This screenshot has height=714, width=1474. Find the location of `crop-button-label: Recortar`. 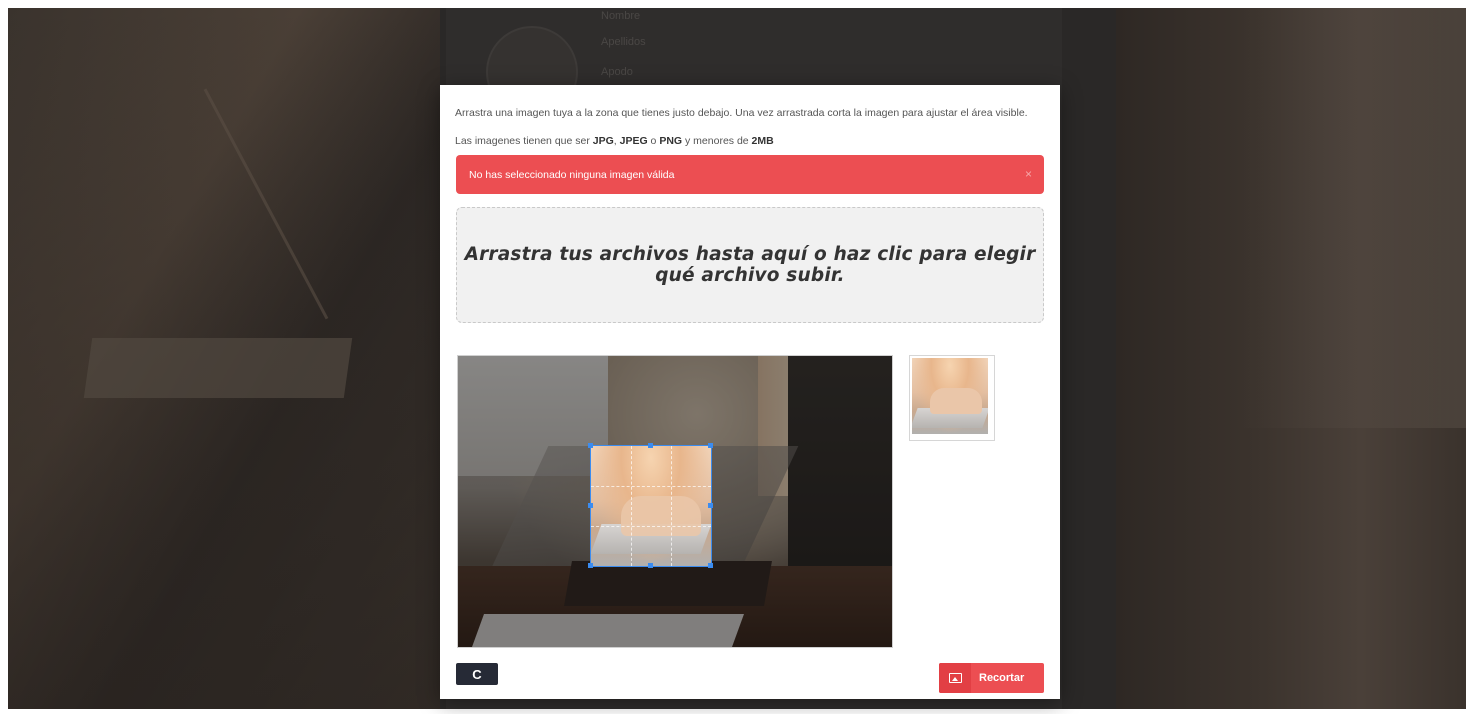

crop-button-label: Recortar is located at coordinates (1002, 678).